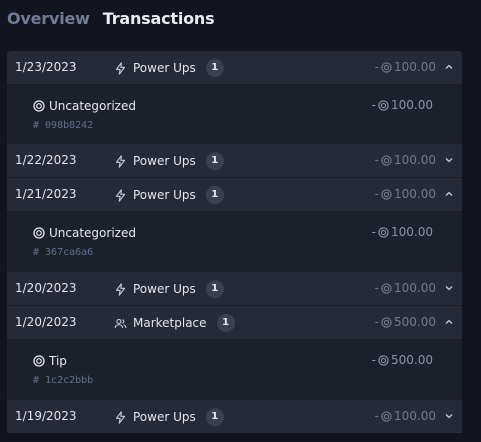 This screenshot has height=442, width=481. Describe the element at coordinates (46, 67) in the screenshot. I see `transaction-date: 1/23/2023` at that location.